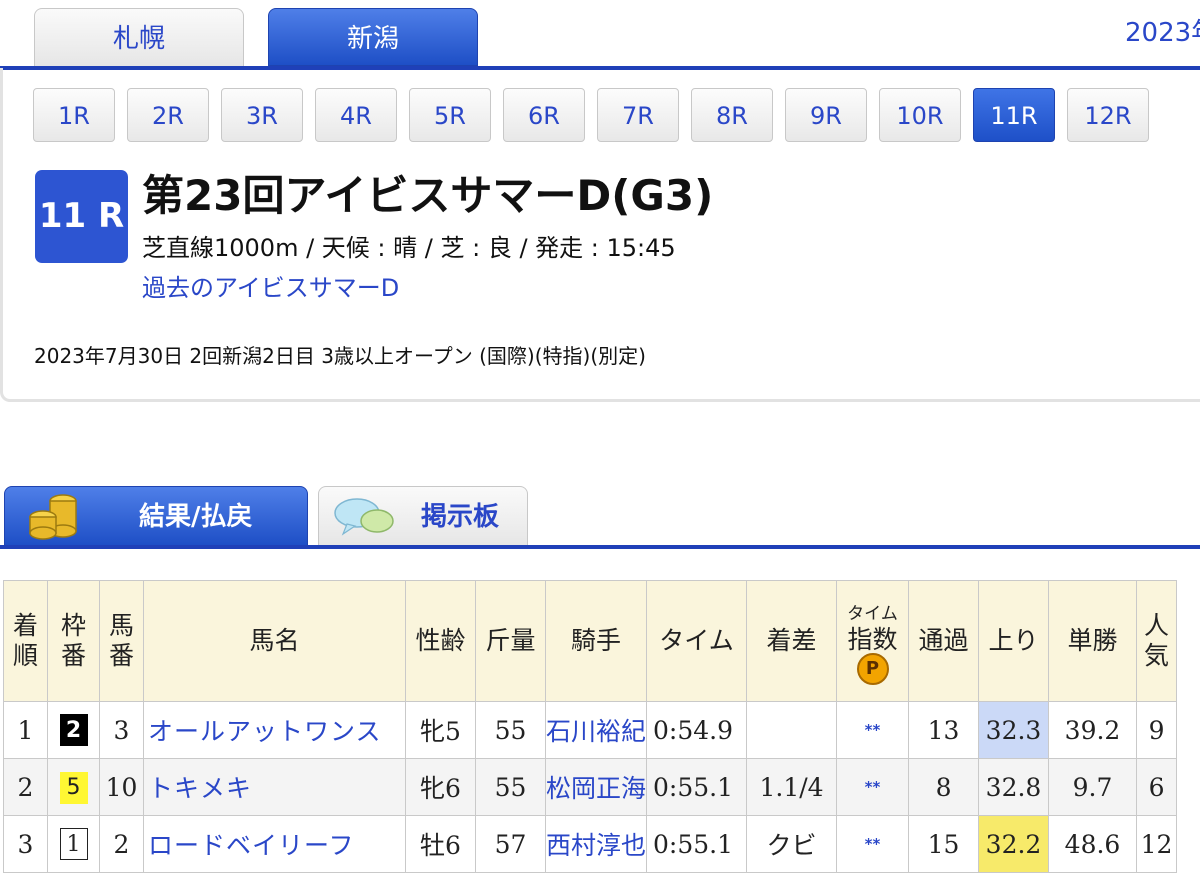  Describe the element at coordinates (440, 787) in the screenshot. I see `cell-sex-age: 牝6` at that location.